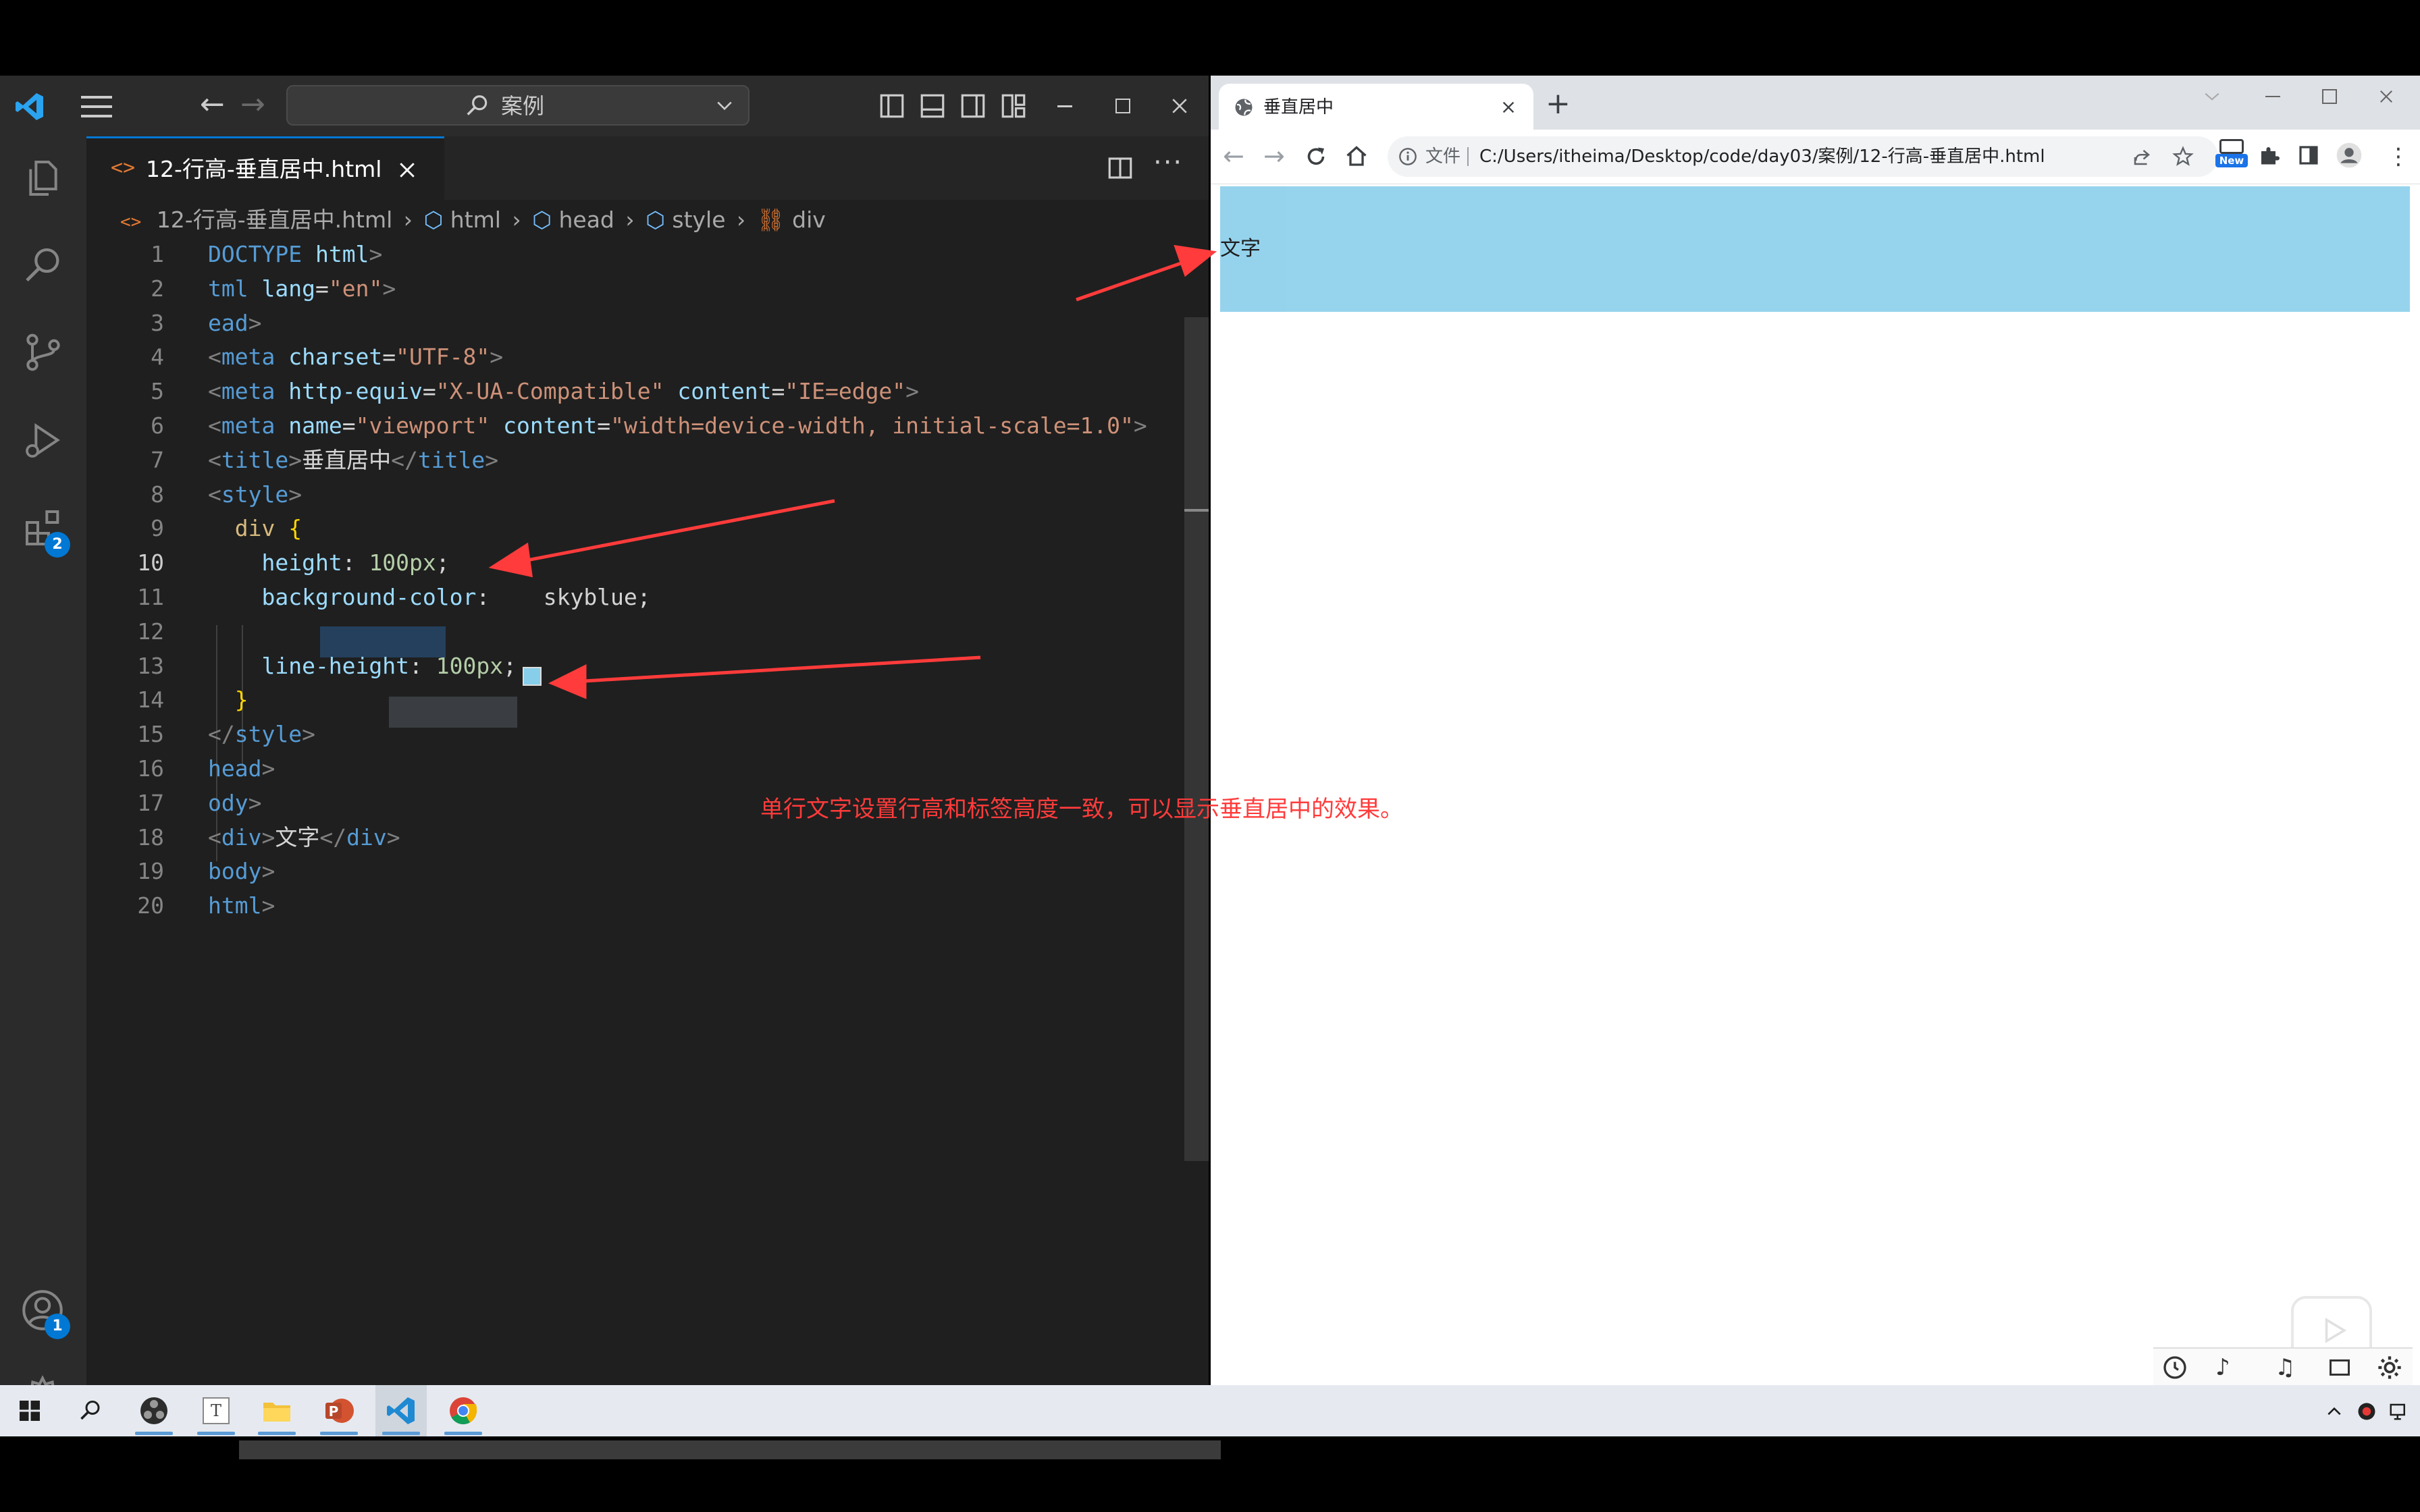  I want to click on windows-start-icon, so click(30, 1411).